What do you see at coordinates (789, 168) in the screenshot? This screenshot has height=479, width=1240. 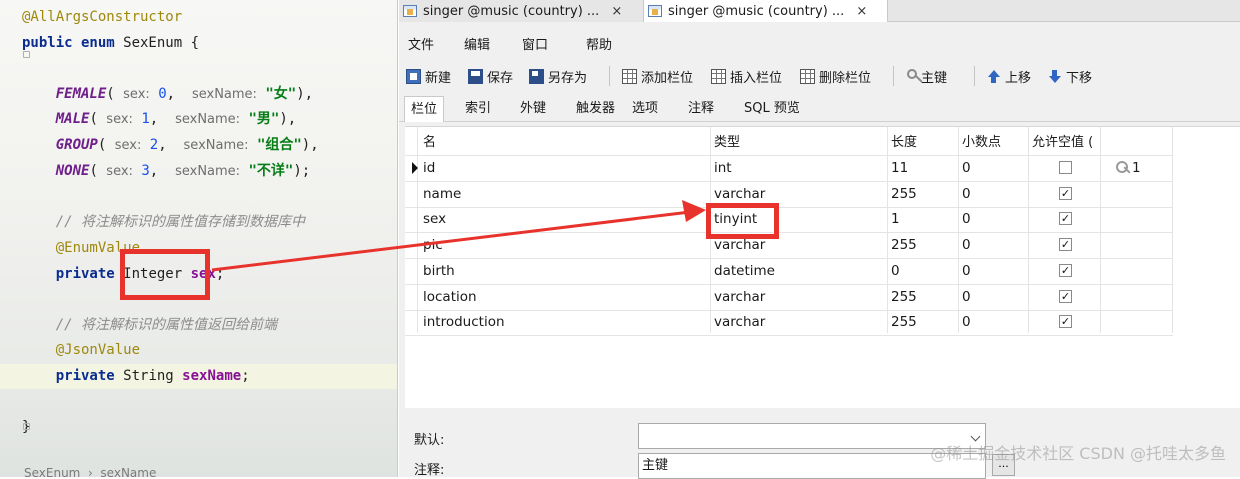 I see `table-row: id int 11 0 1` at bounding box center [789, 168].